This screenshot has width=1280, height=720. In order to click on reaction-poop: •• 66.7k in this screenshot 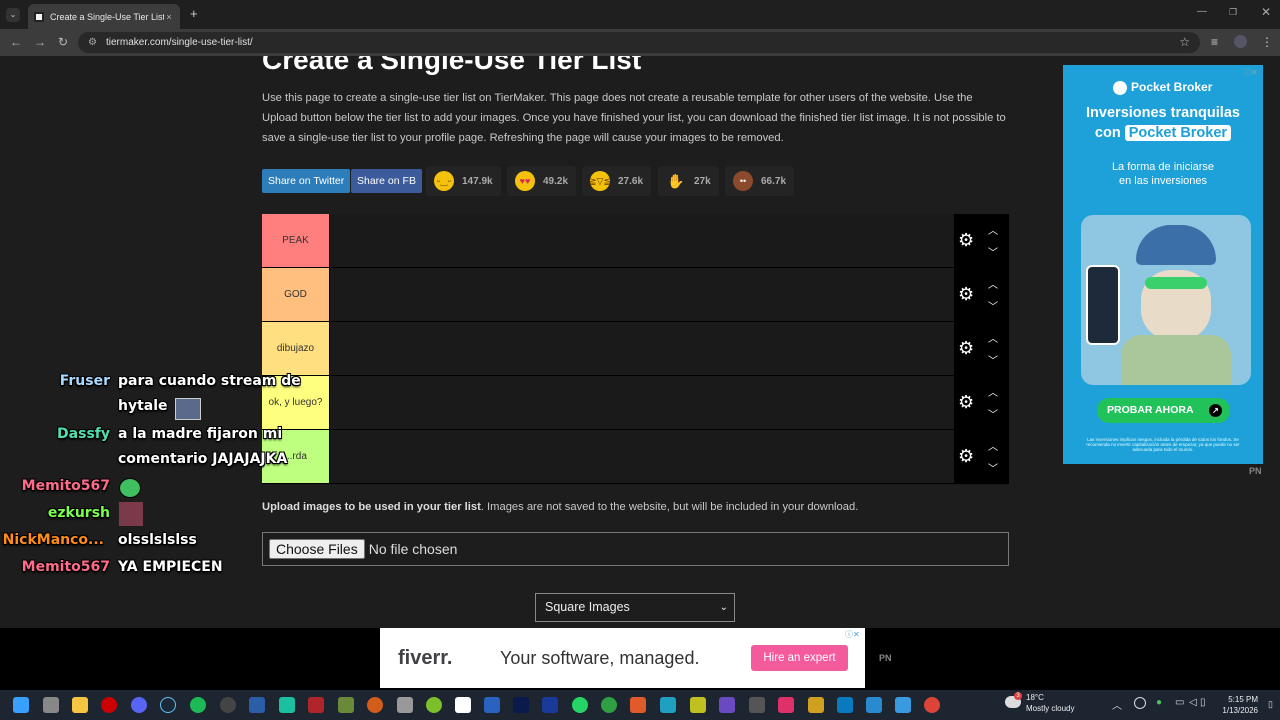, I will do `click(760, 181)`.